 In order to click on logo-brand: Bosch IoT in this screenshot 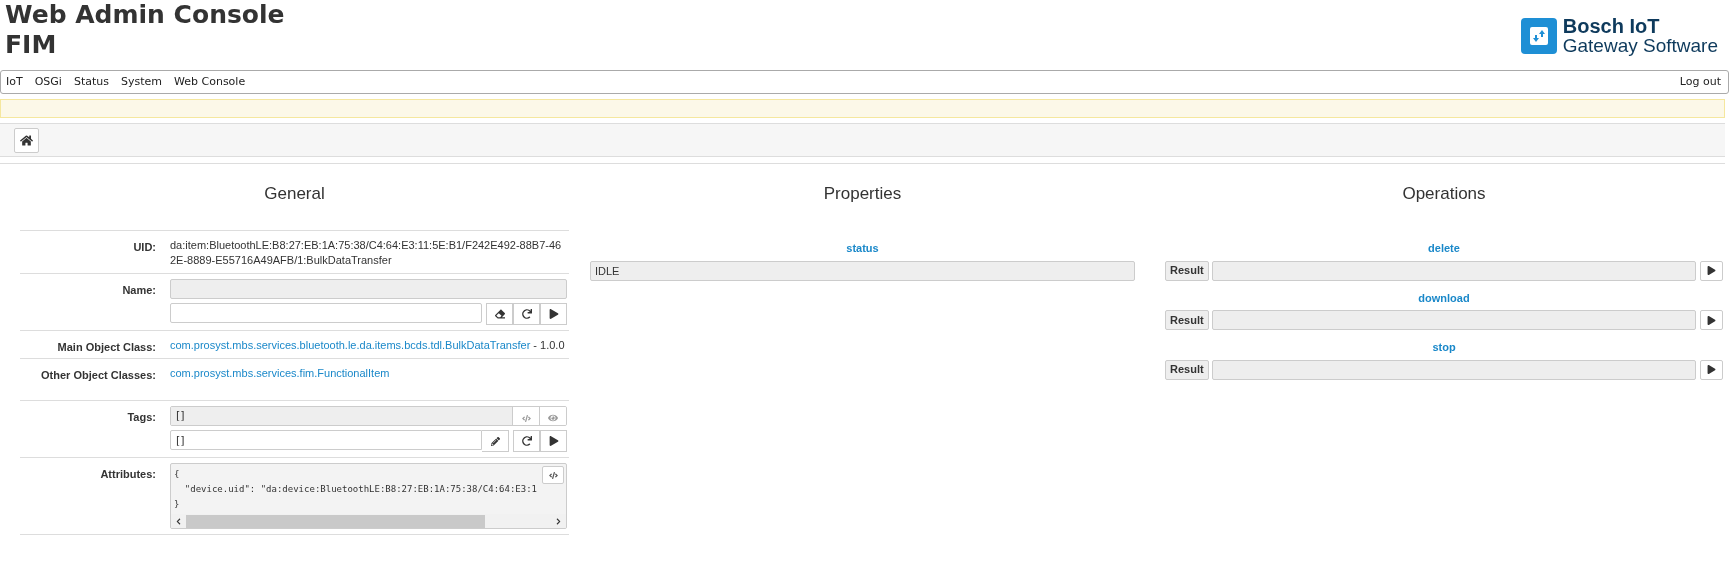, I will do `click(1611, 26)`.